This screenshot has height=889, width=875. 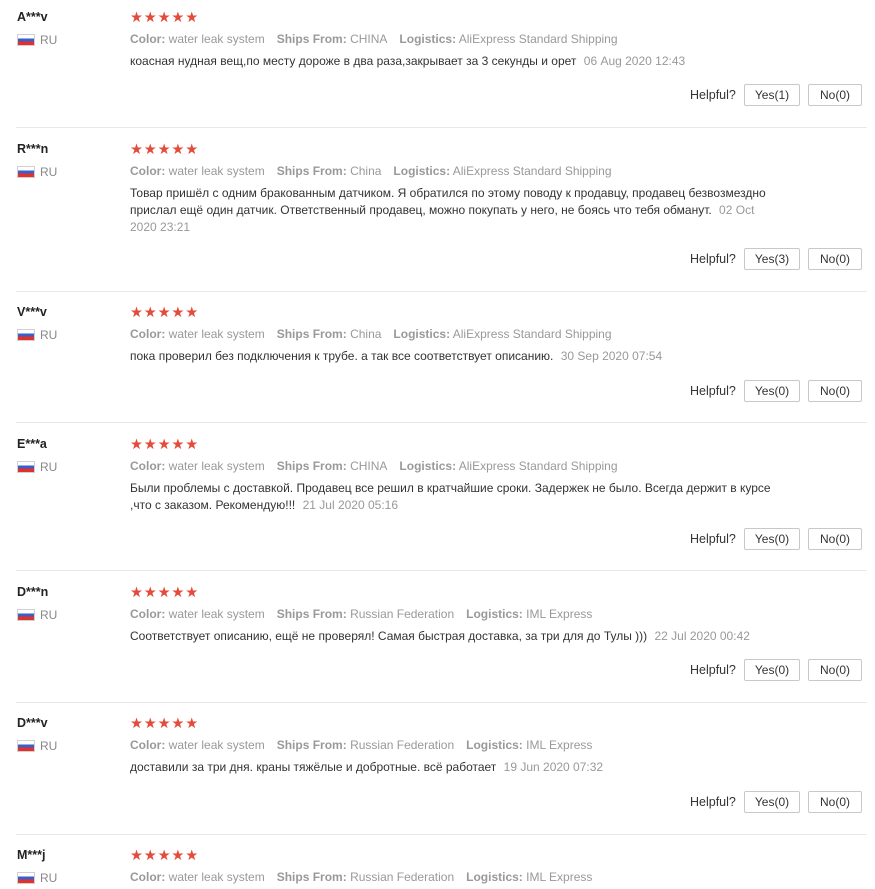 What do you see at coordinates (33, 592) in the screenshot?
I see `reviewer-name: D***n` at bounding box center [33, 592].